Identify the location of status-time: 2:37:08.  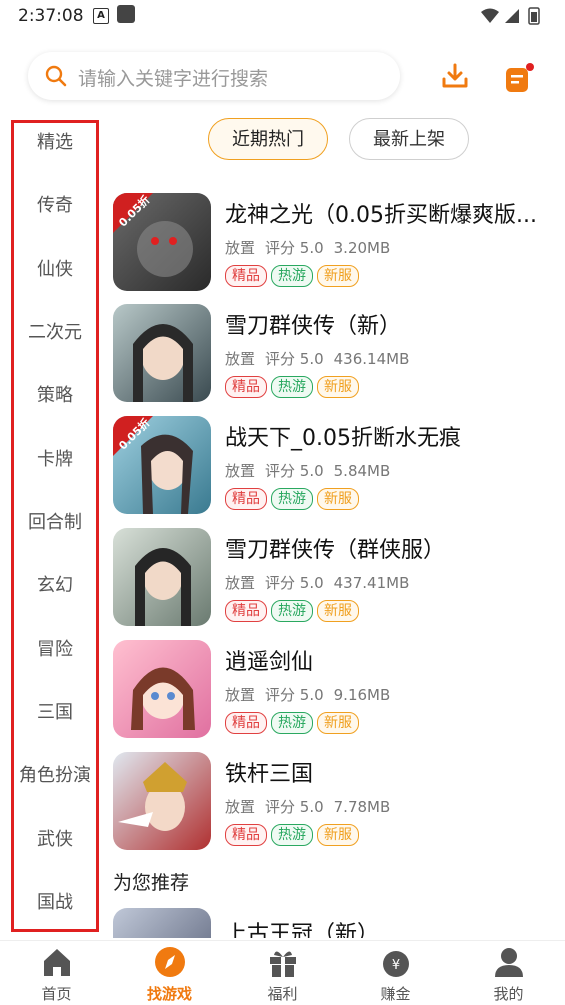
(51, 16).